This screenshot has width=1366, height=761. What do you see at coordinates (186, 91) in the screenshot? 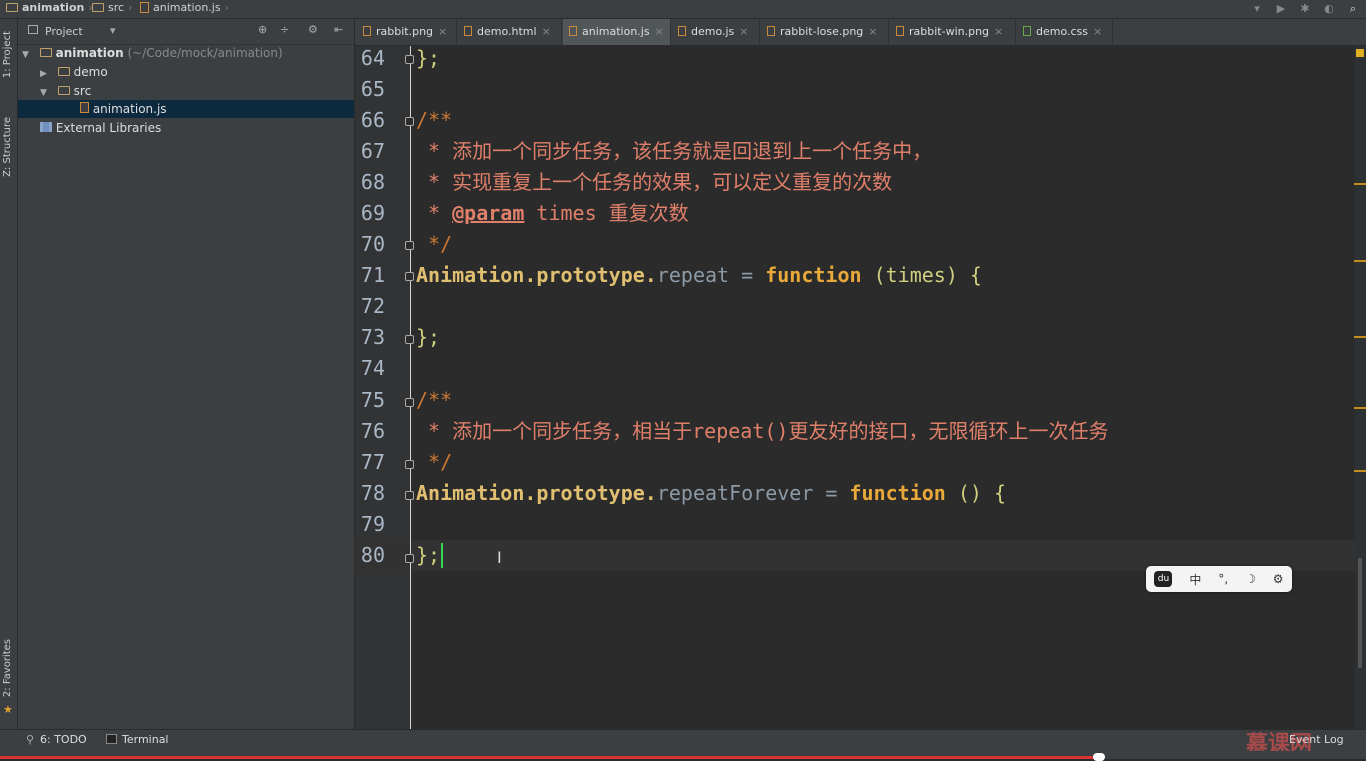
I see `tree-item-src: ▼ src` at bounding box center [186, 91].